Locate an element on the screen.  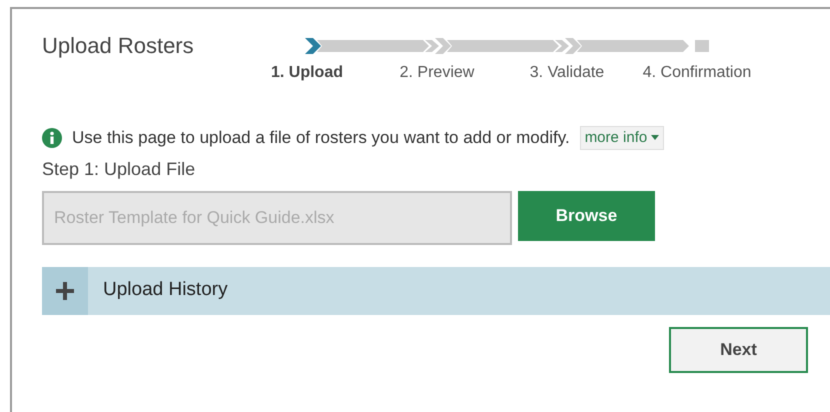
step-label: 3. Validate is located at coordinates (567, 73).